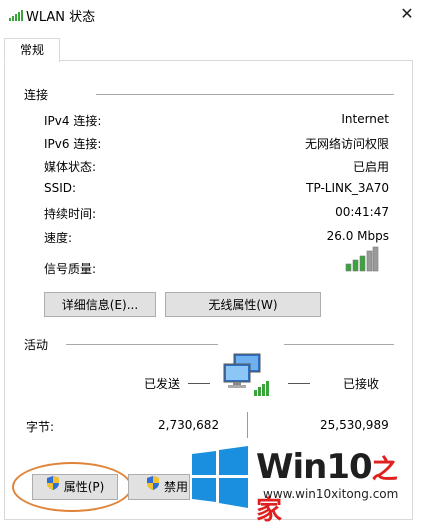 The width and height of the screenshot is (421, 530). Describe the element at coordinates (70, 167) in the screenshot. I see `media-state-label: 媒体状态:` at that location.